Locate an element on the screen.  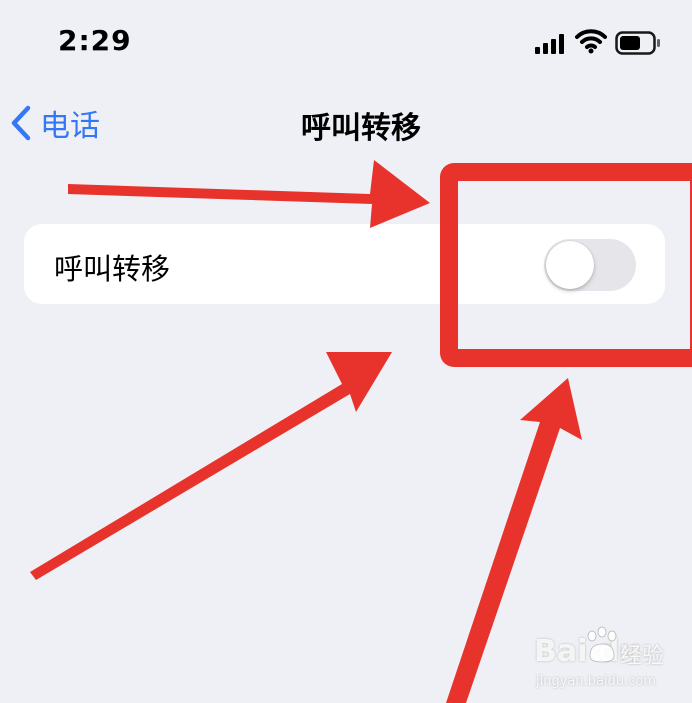
status-bar: 2:29 is located at coordinates (346, 40).